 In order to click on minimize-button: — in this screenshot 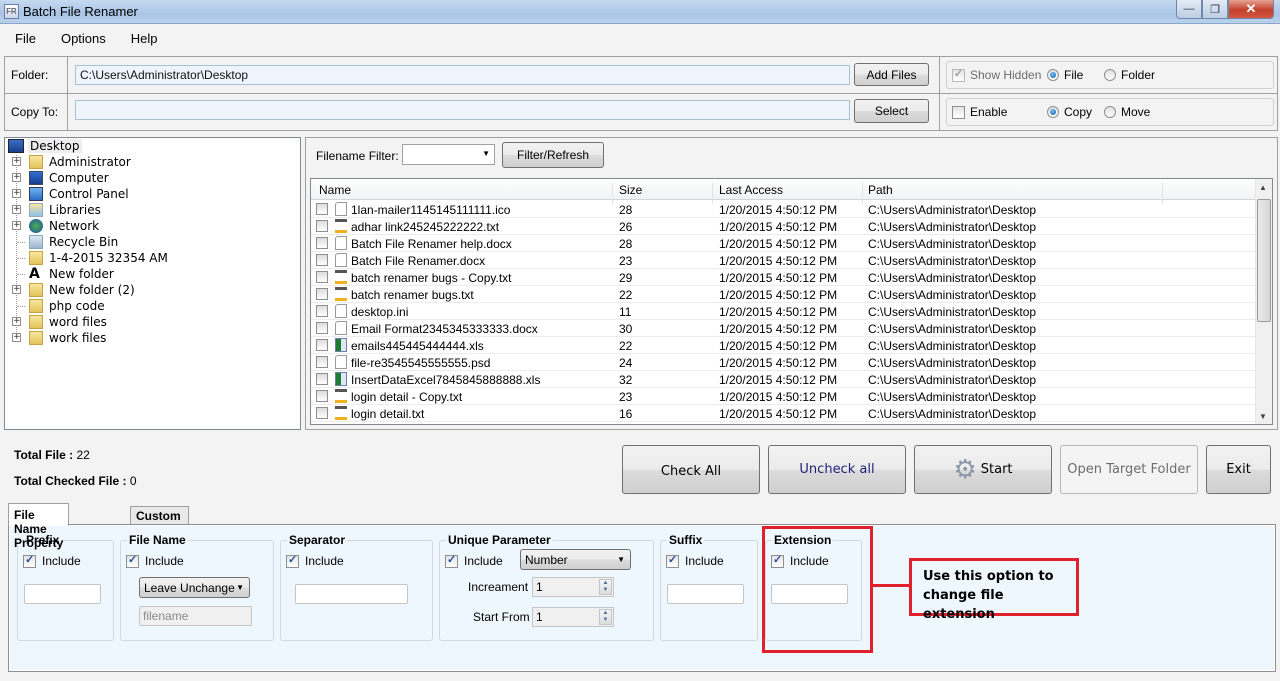, I will do `click(1189, 9)`.